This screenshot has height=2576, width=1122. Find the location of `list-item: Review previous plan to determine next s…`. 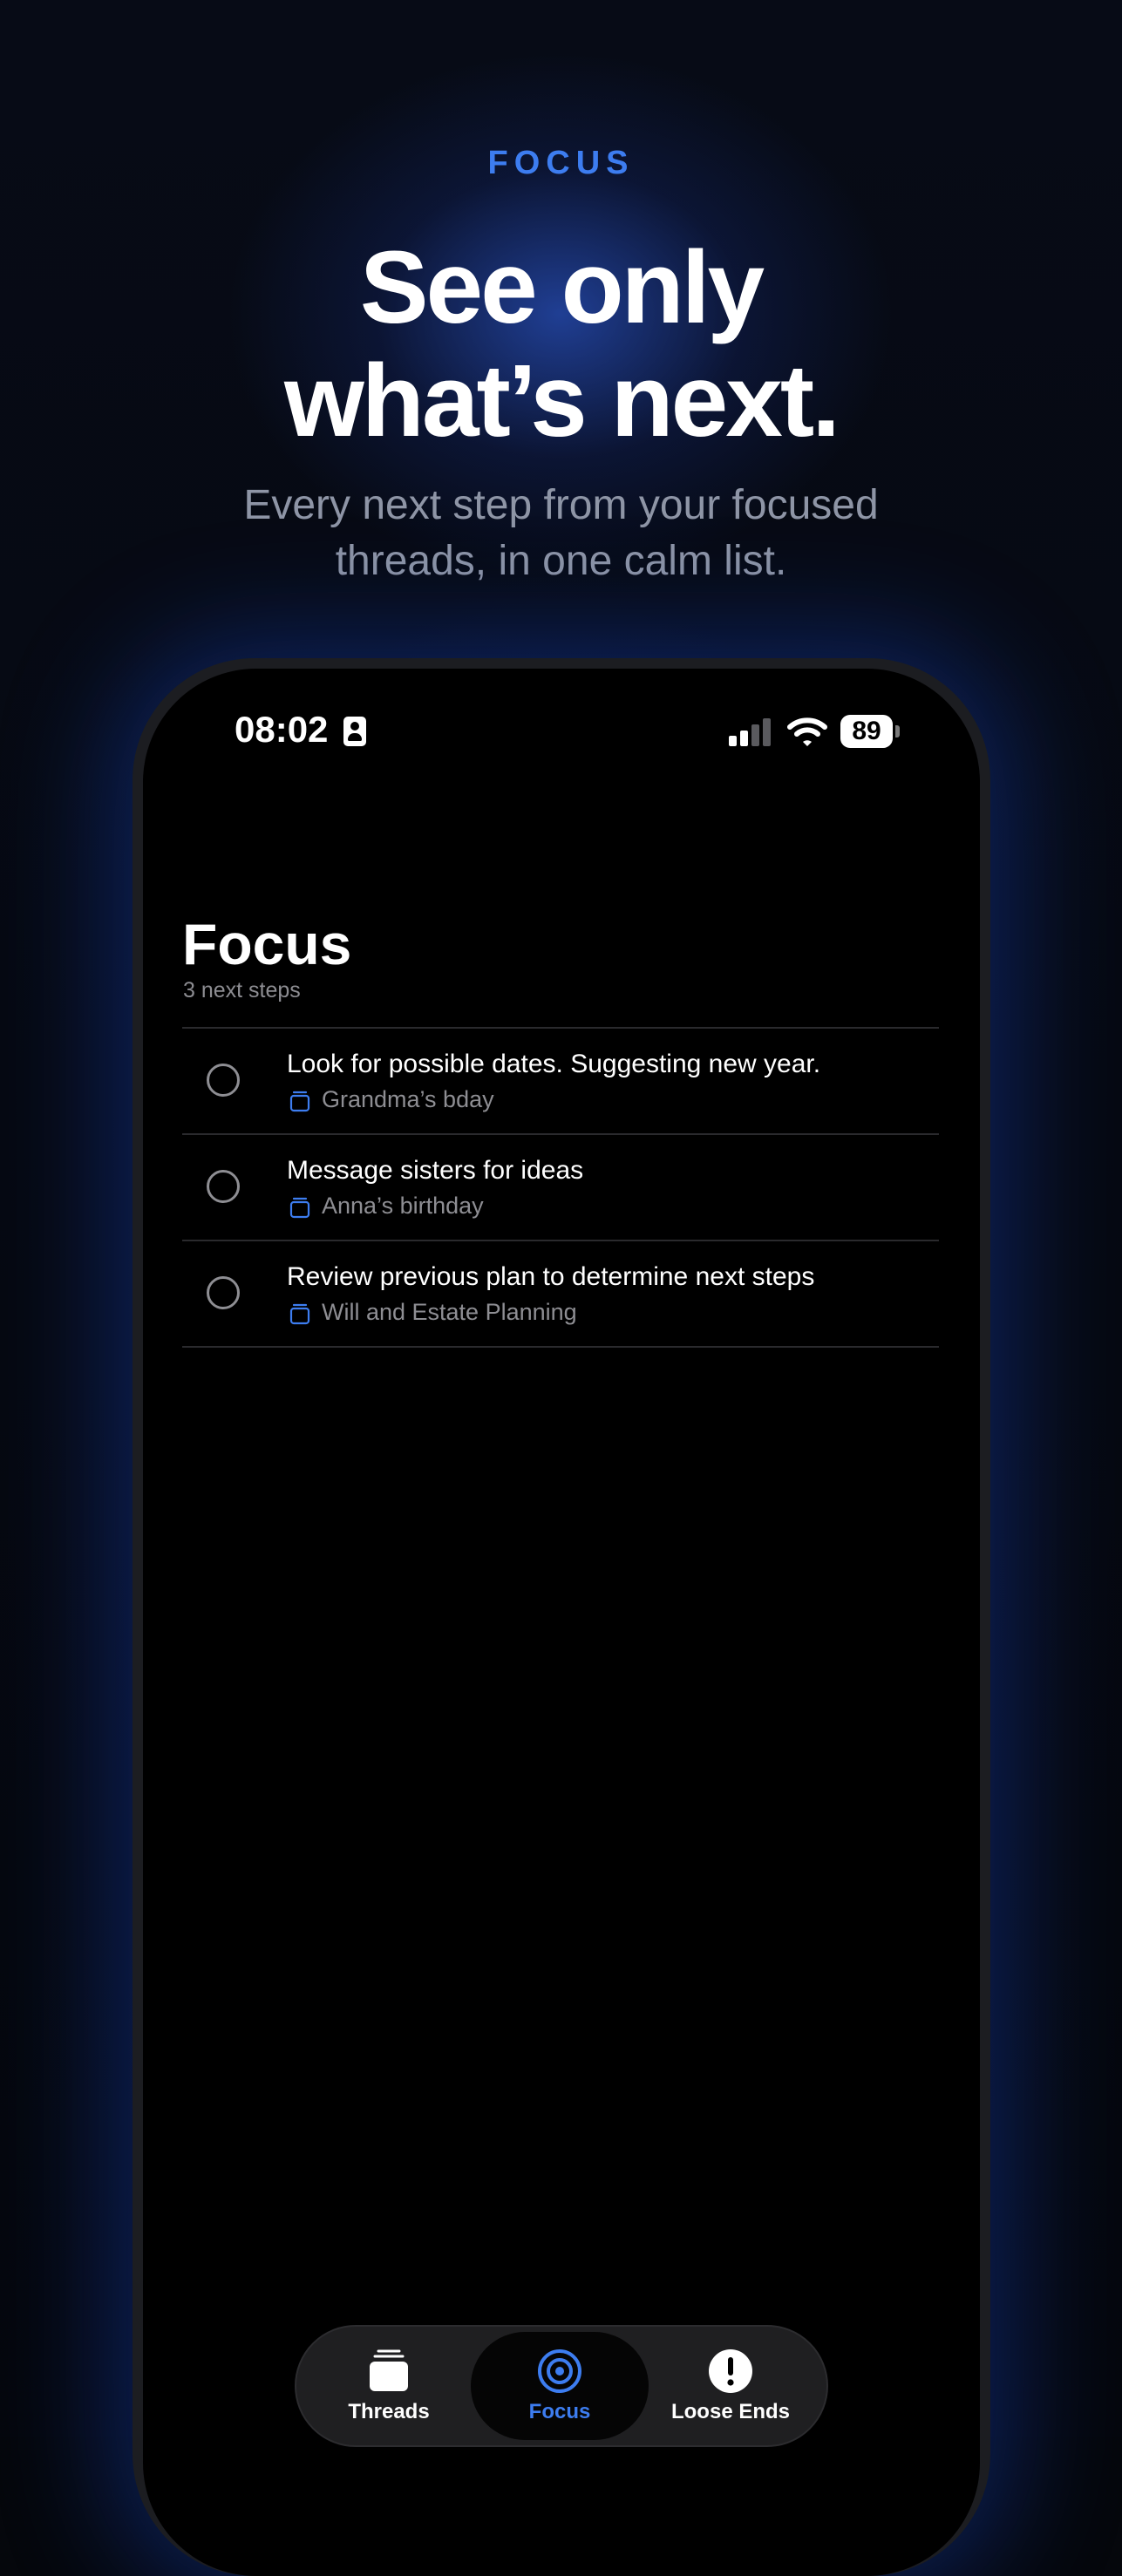

list-item: Review previous plan to determine next s… is located at coordinates (560, 1295).